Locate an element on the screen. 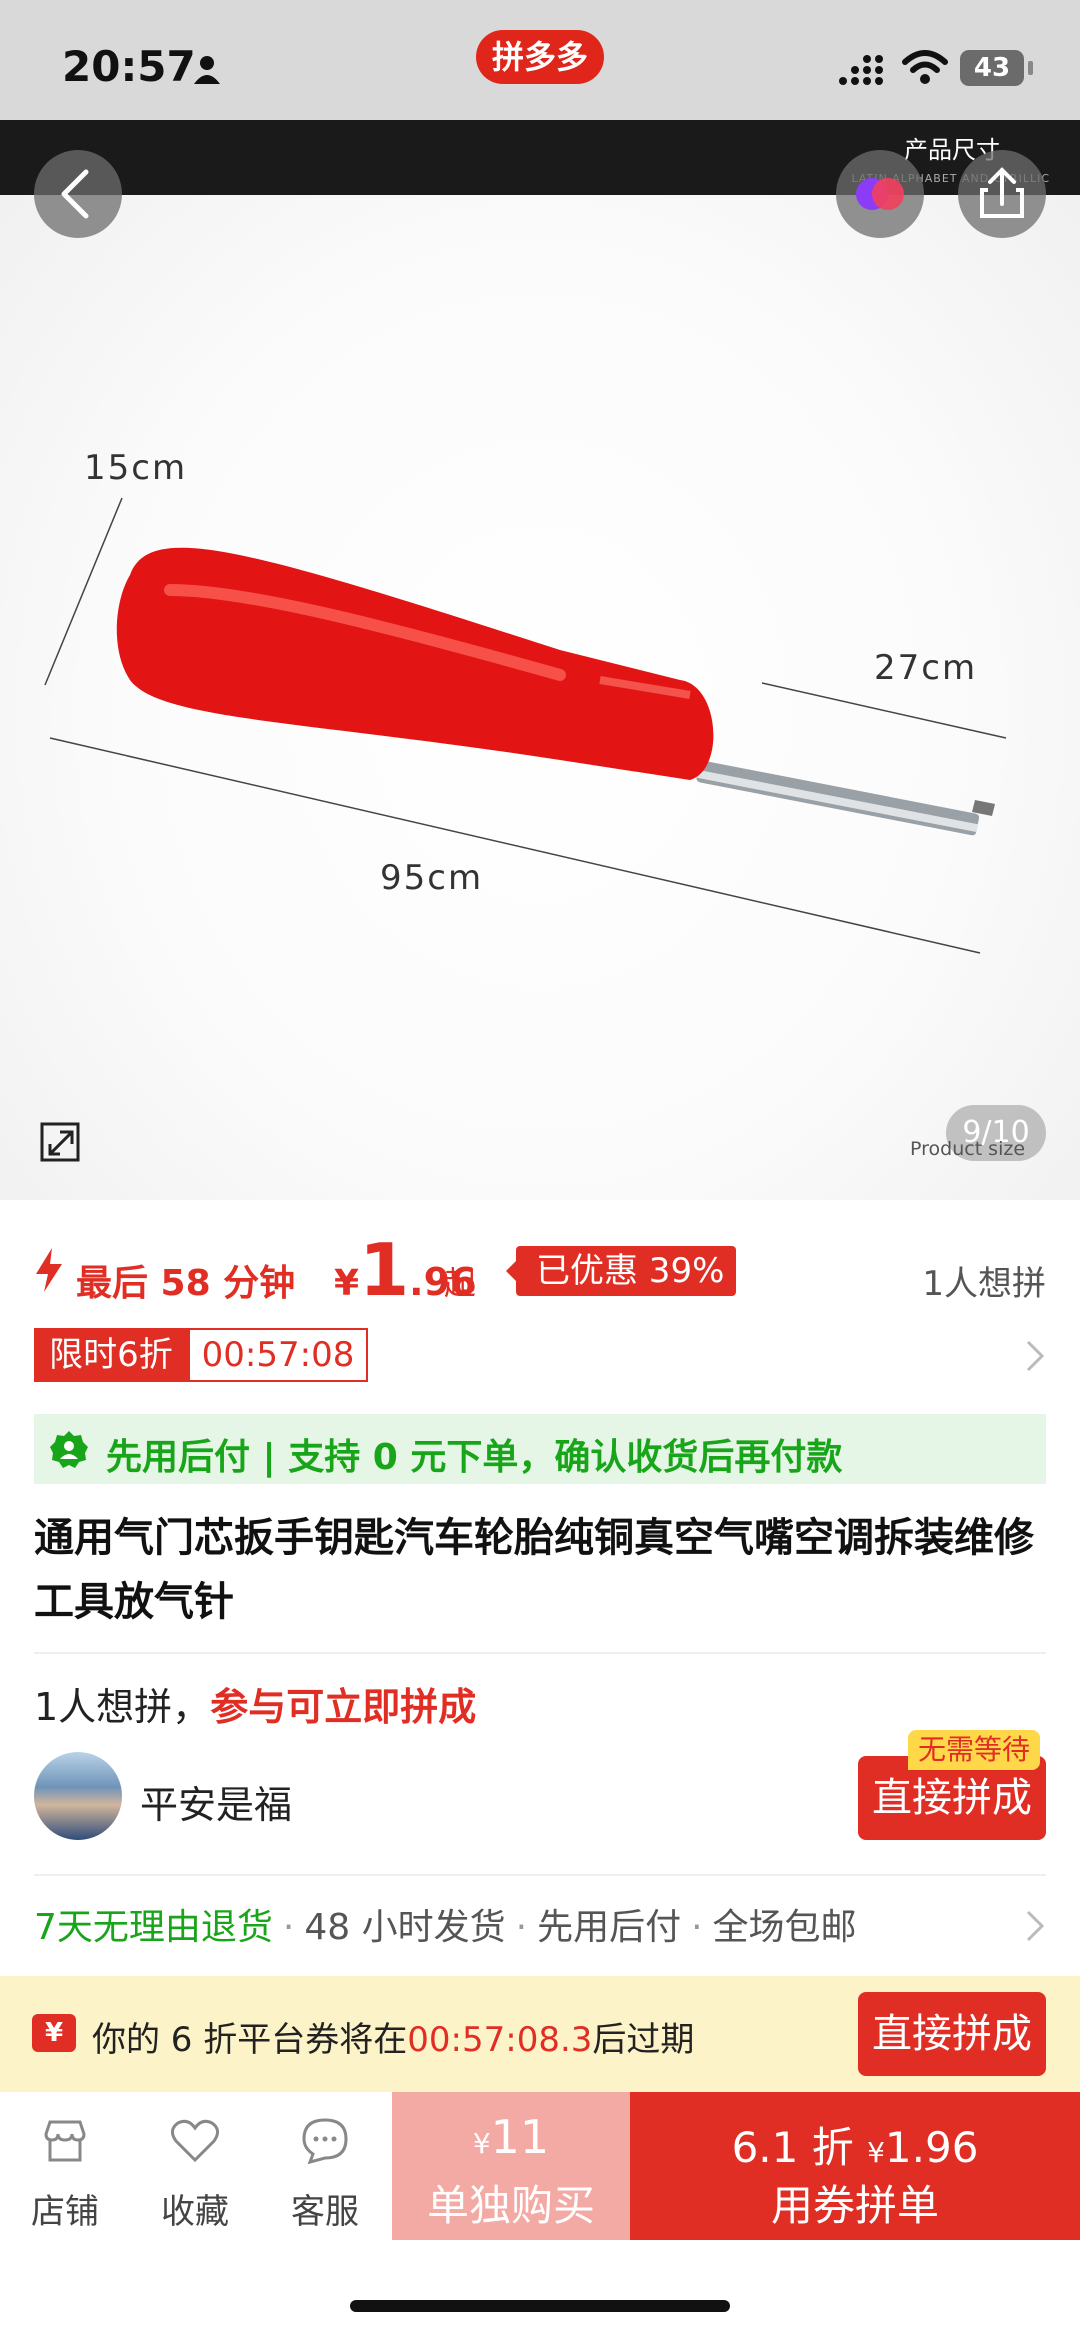 This screenshot has height=2337, width=1080. return-policy: 7天无理由退货 is located at coordinates (153, 1927).